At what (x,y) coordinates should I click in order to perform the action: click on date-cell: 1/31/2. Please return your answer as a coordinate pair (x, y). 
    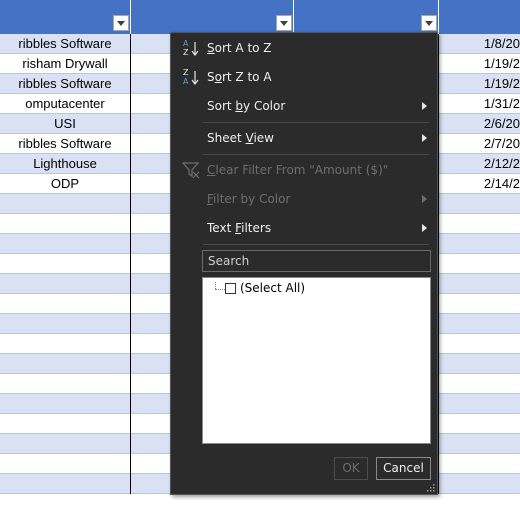
    Looking at the image, I should click on (479, 104).